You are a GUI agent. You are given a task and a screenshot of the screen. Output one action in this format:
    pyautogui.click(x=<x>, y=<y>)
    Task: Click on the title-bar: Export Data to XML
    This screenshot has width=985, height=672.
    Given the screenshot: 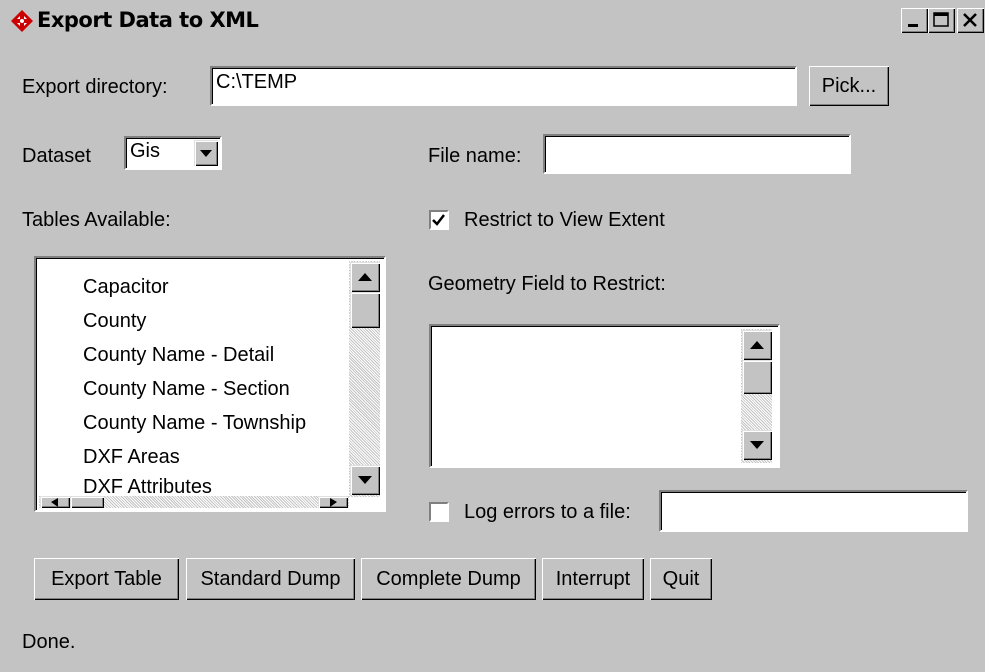 What is the action you would take?
    pyautogui.click(x=492, y=21)
    